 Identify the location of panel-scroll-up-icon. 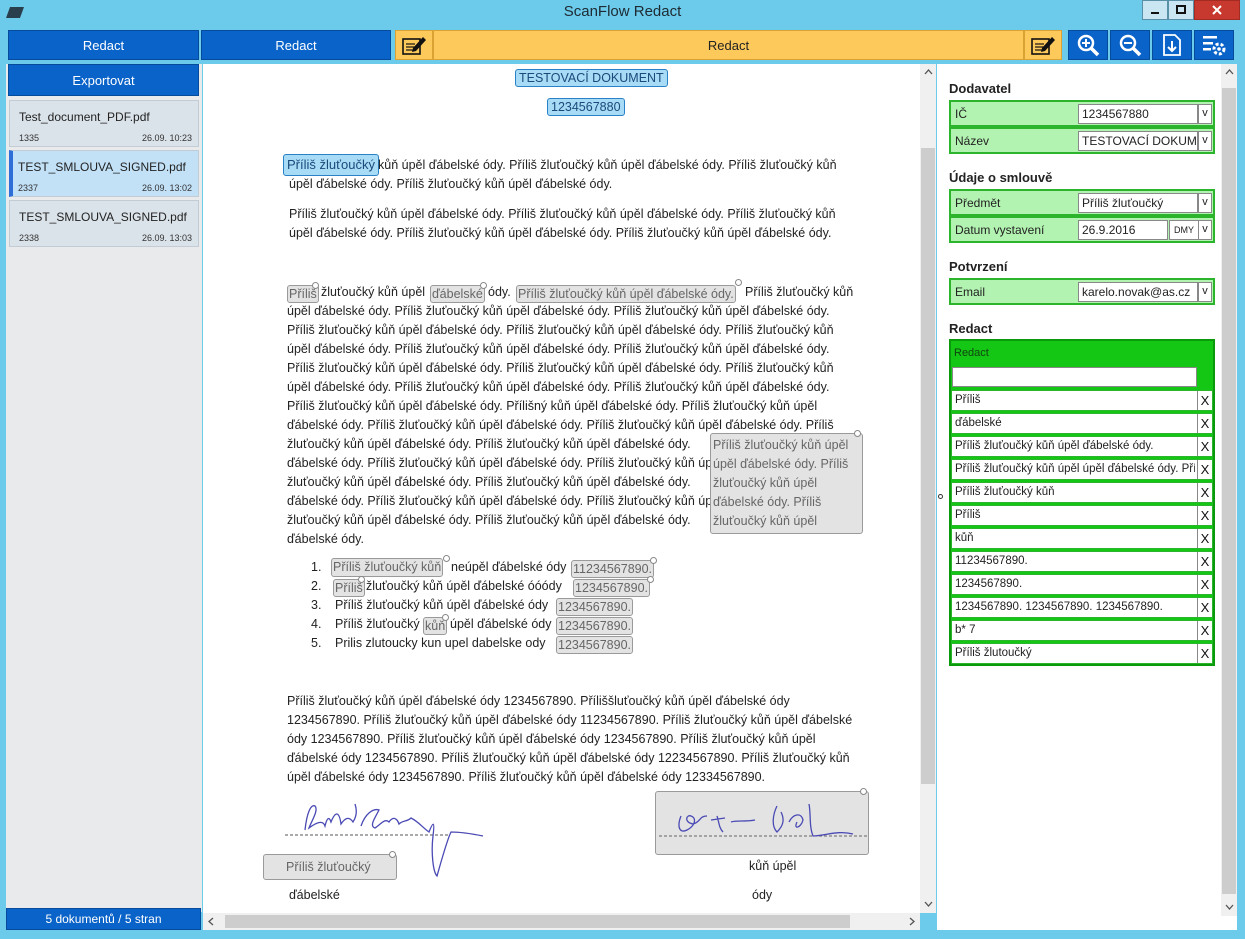
(1229, 72).